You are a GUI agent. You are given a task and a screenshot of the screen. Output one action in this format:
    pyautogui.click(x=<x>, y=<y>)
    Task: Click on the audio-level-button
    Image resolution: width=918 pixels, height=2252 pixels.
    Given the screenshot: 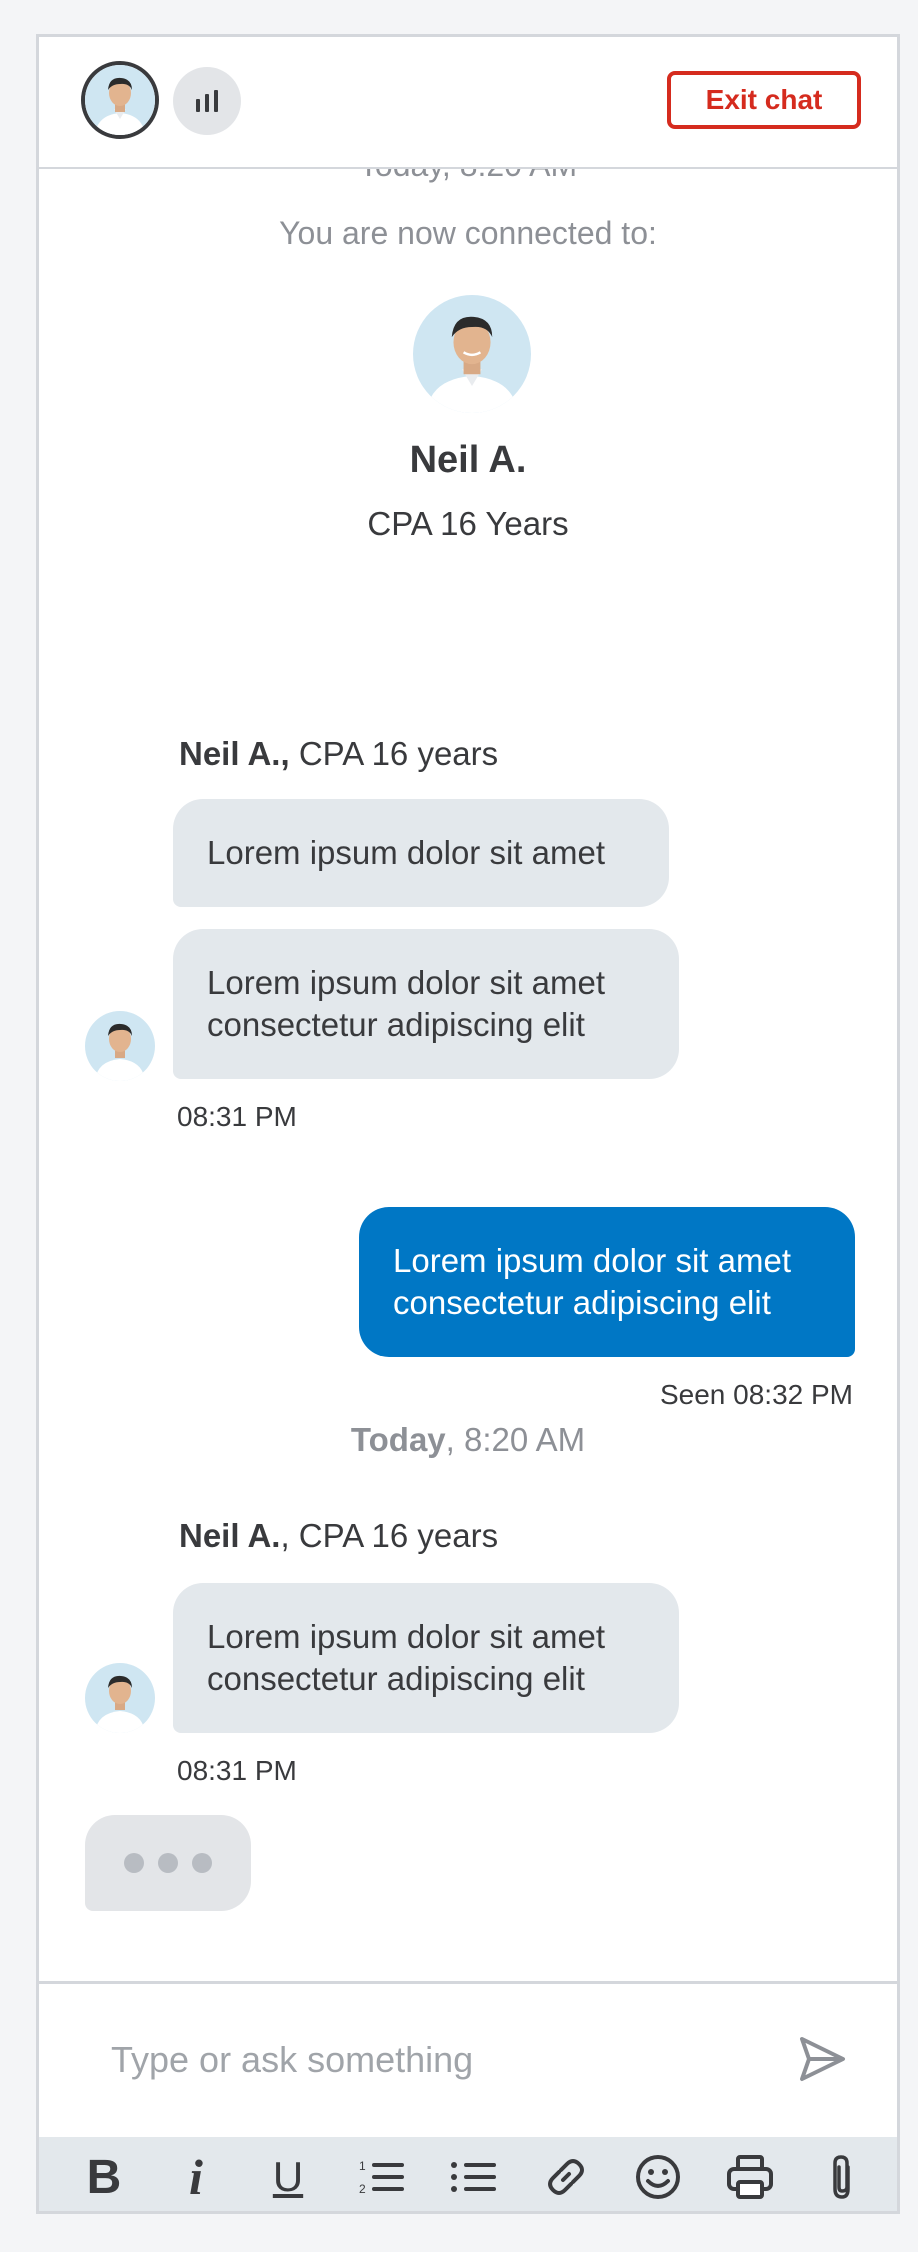 What is the action you would take?
    pyautogui.click(x=207, y=101)
    